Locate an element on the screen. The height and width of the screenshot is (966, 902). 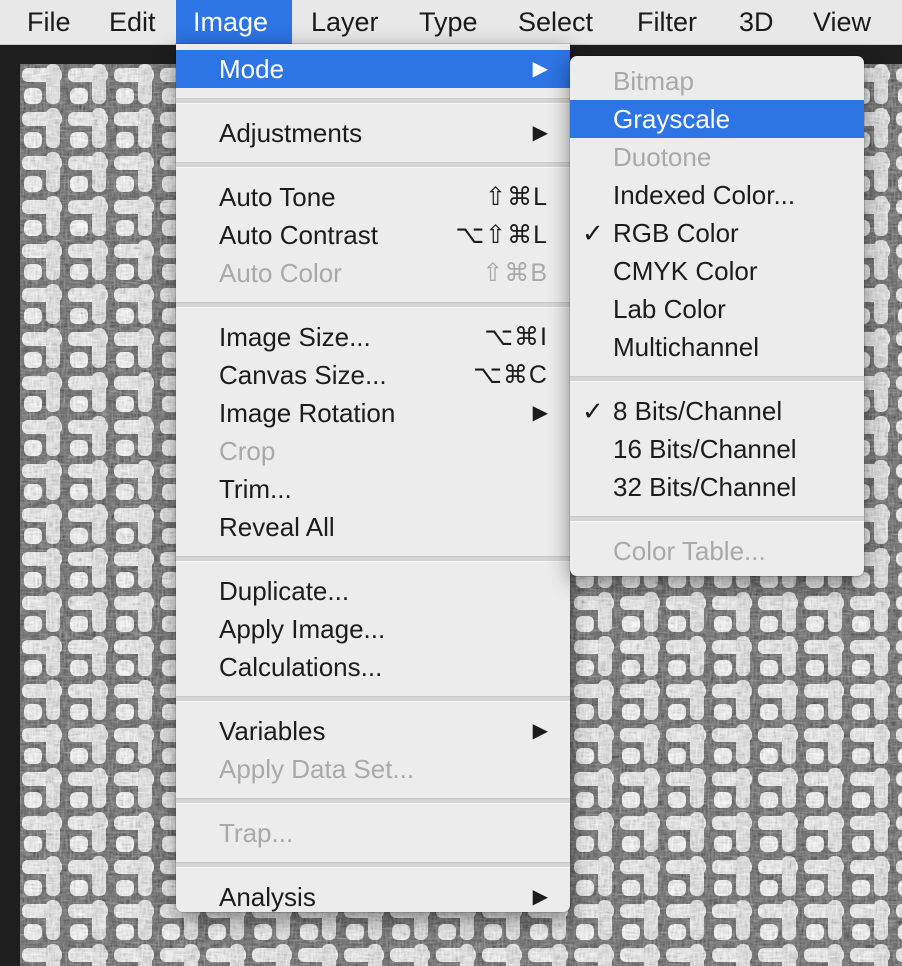
menu-item-auto-color: Auto Color ⇧⌘B is located at coordinates (373, 273).